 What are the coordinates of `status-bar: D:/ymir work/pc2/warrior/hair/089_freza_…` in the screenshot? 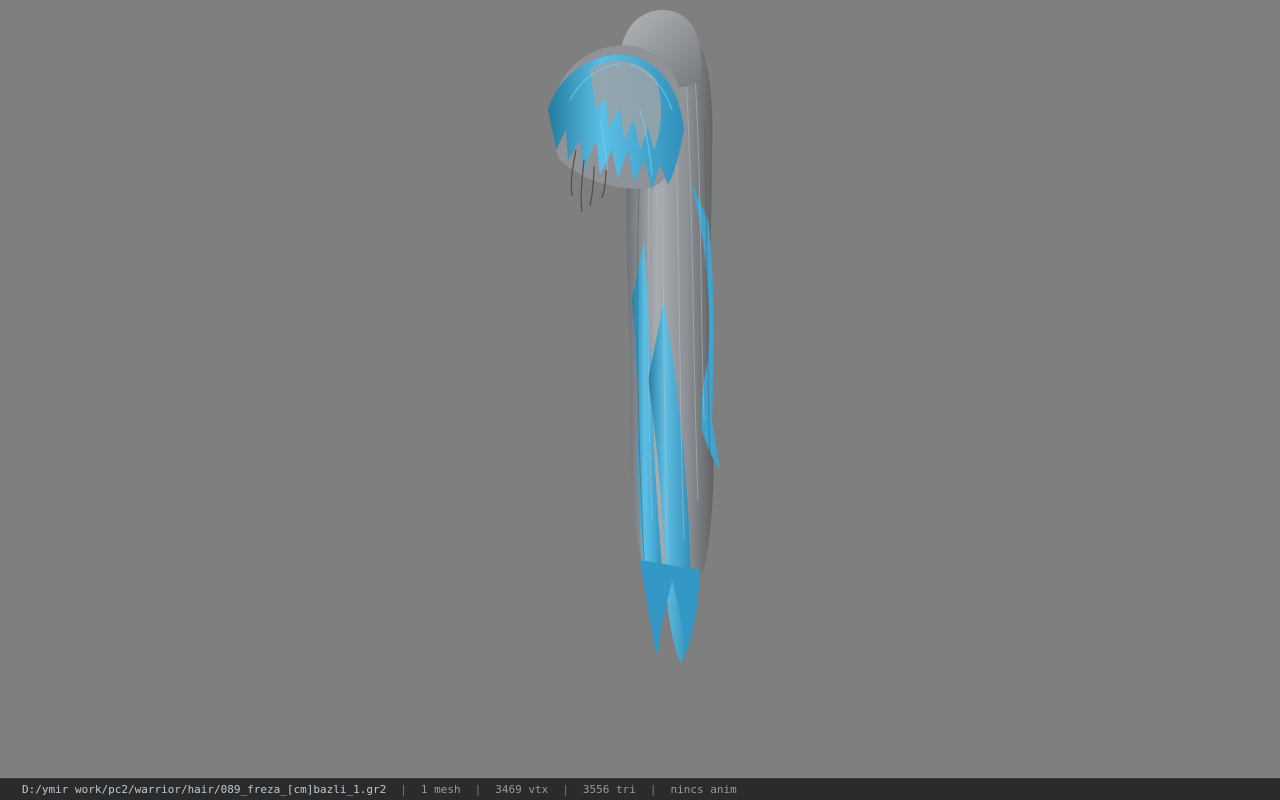 It's located at (640, 789).